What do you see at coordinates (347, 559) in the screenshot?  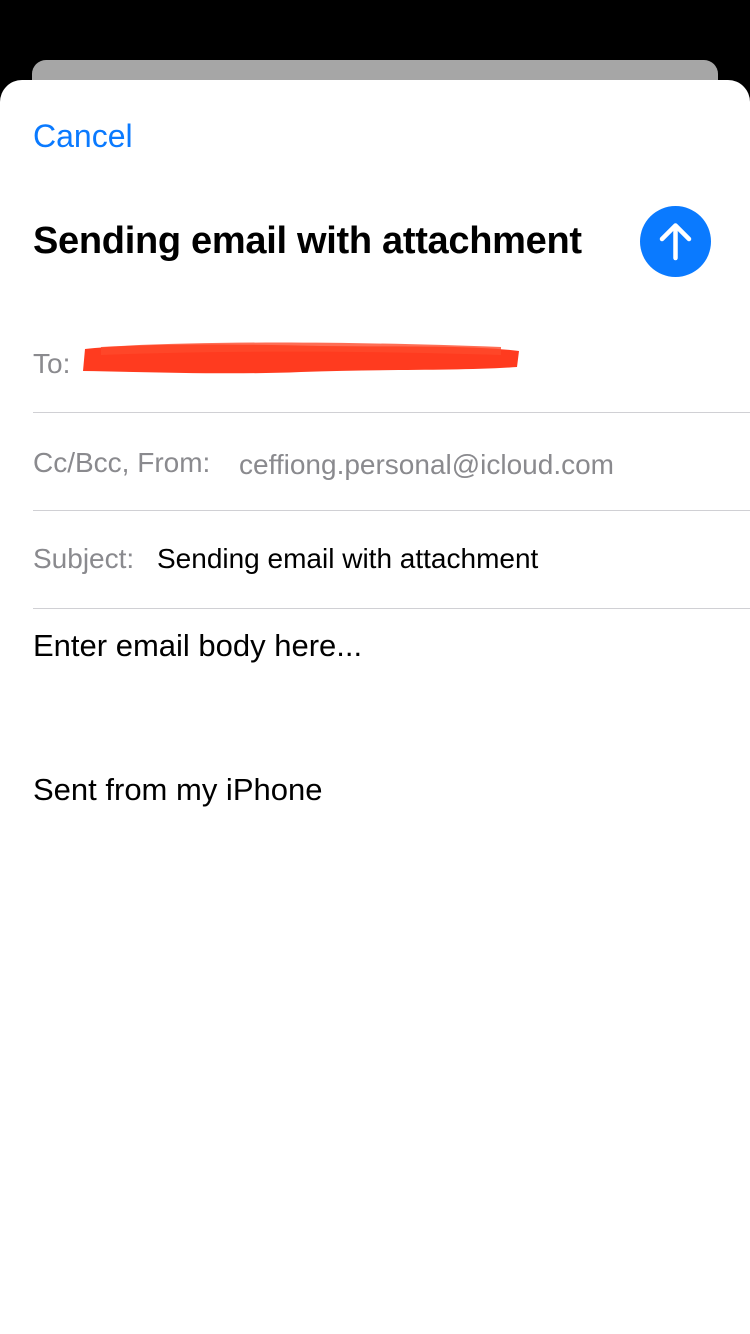 I see `subject-value: Sending email with attachment` at bounding box center [347, 559].